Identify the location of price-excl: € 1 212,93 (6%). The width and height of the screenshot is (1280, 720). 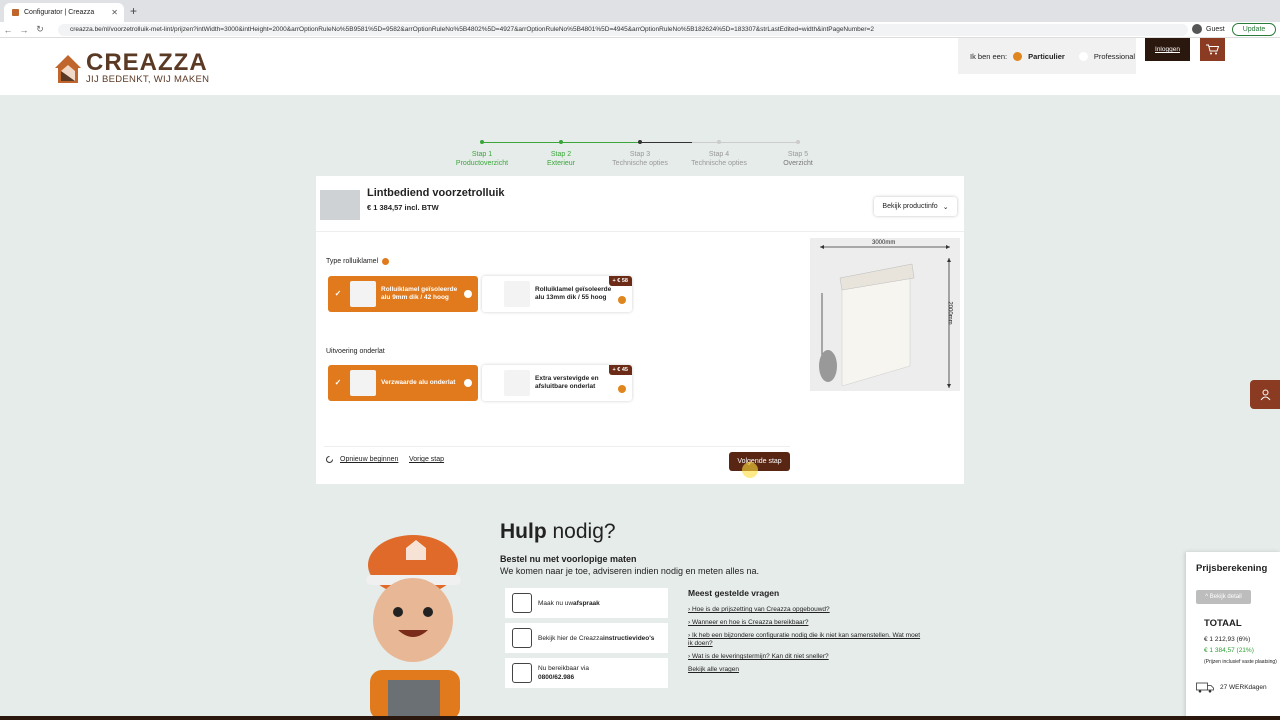
(1227, 639).